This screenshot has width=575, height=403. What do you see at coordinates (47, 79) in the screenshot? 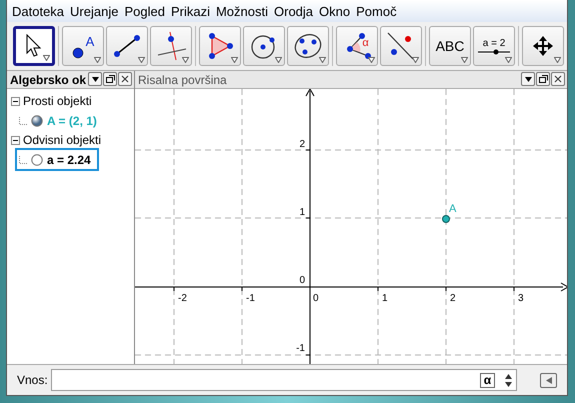
I see `panel-title: Algebrsko ok` at bounding box center [47, 79].